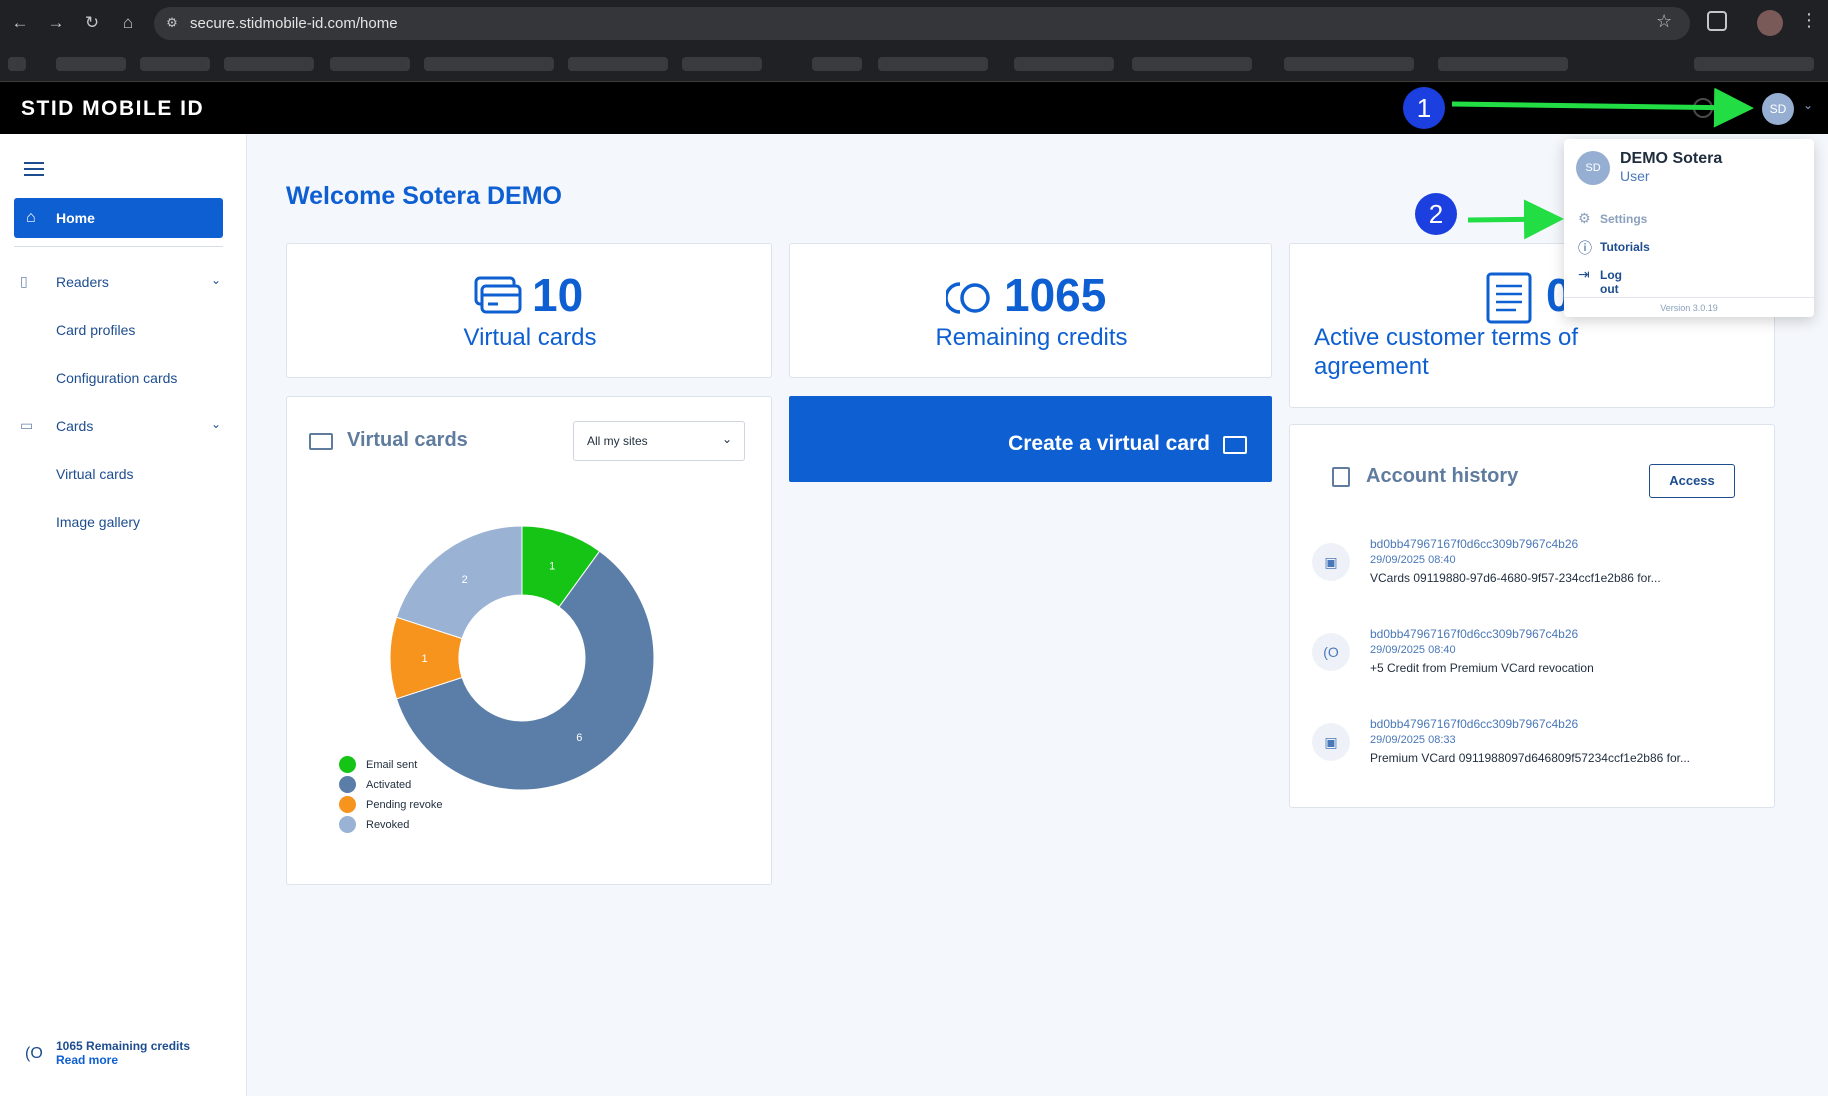  What do you see at coordinates (1424, 108) in the screenshot?
I see `annotation-badge-1: 1` at bounding box center [1424, 108].